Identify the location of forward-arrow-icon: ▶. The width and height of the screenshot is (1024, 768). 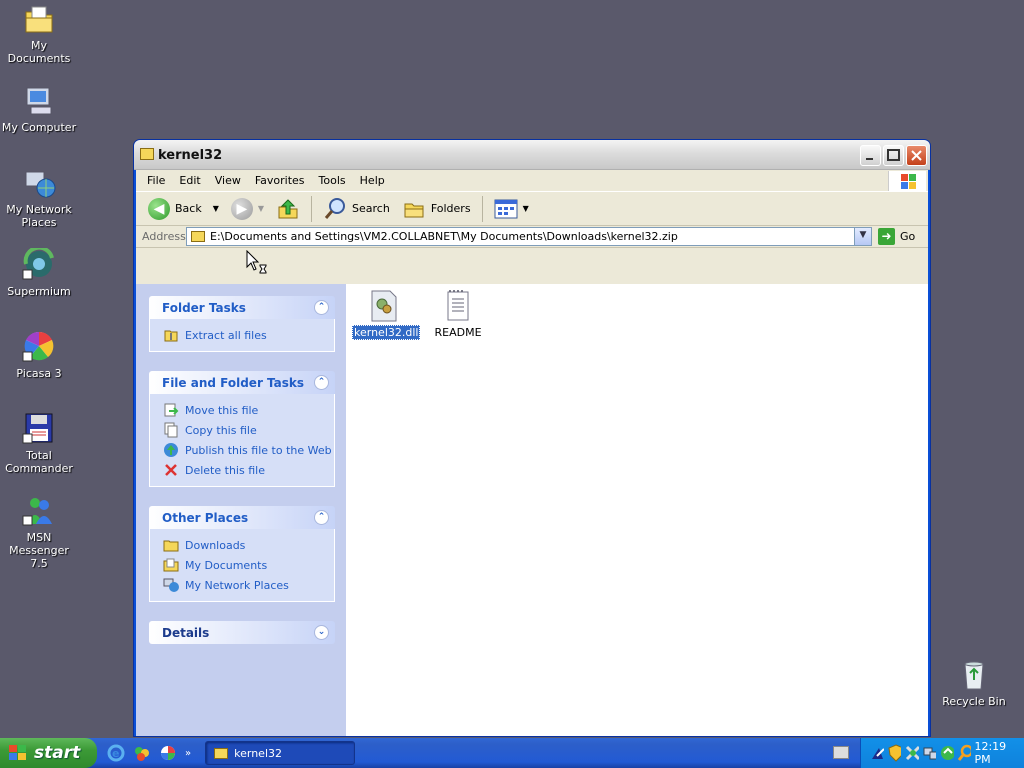
(241, 208).